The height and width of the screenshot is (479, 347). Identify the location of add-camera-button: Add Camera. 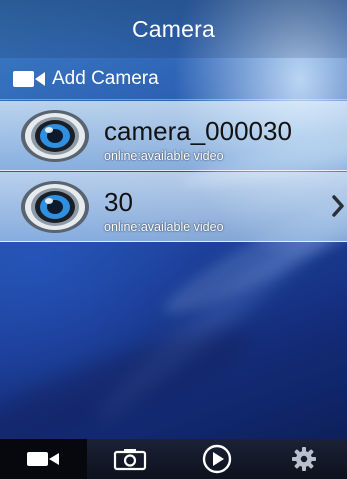
(173, 79).